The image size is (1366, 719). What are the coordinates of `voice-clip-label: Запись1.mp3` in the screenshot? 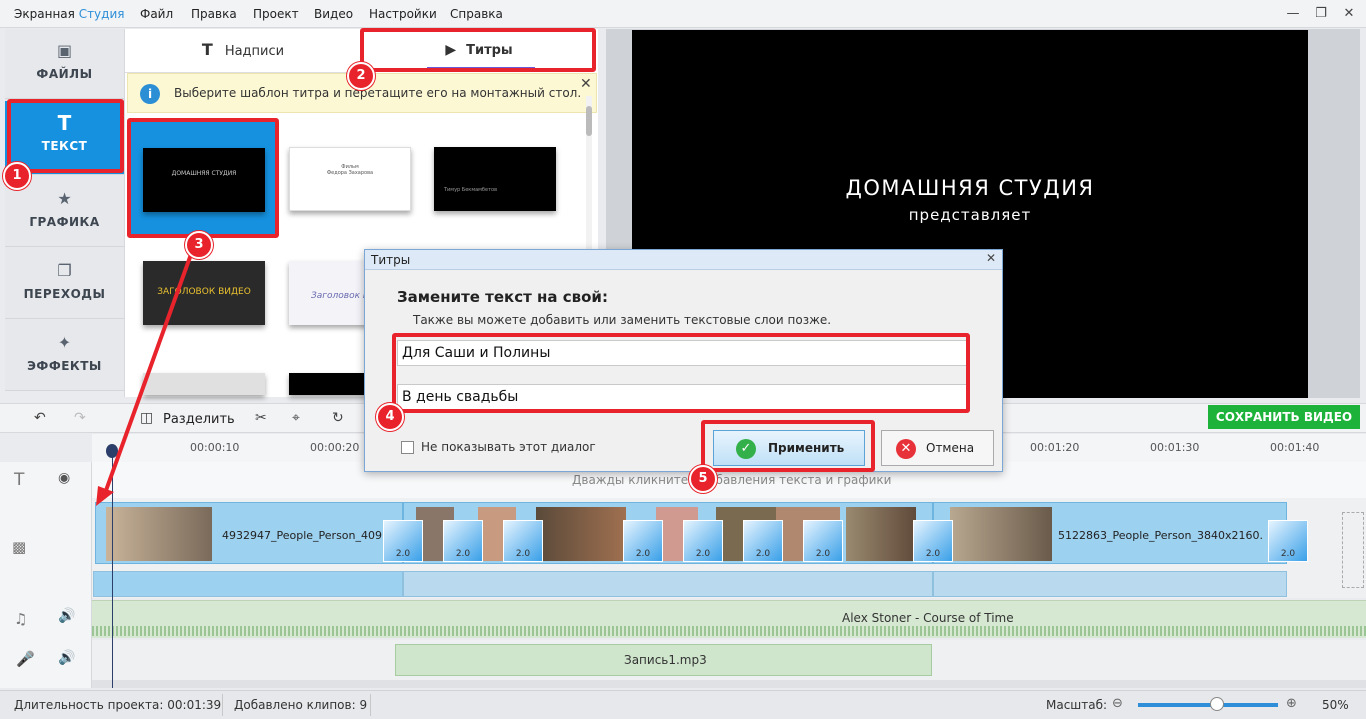 It's located at (665, 660).